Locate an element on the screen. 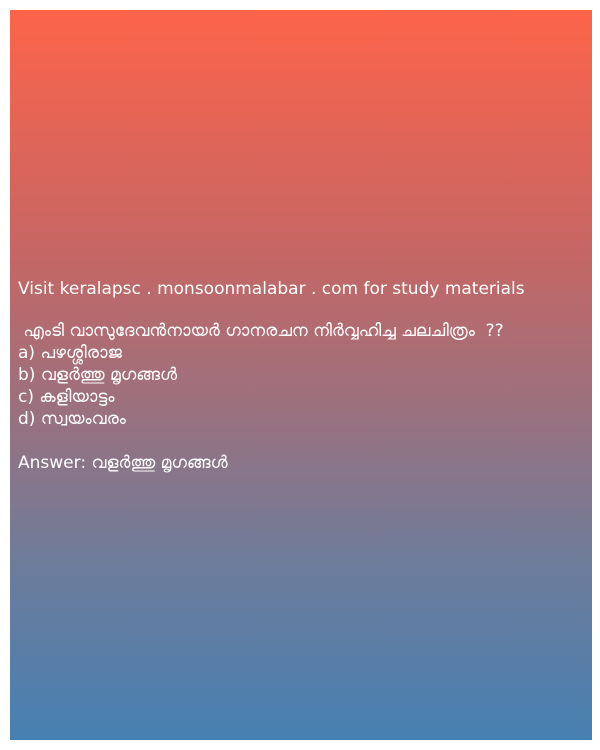 This screenshot has height=750, width=600. option-d: d) സ്വയംവരം is located at coordinates (72, 419).